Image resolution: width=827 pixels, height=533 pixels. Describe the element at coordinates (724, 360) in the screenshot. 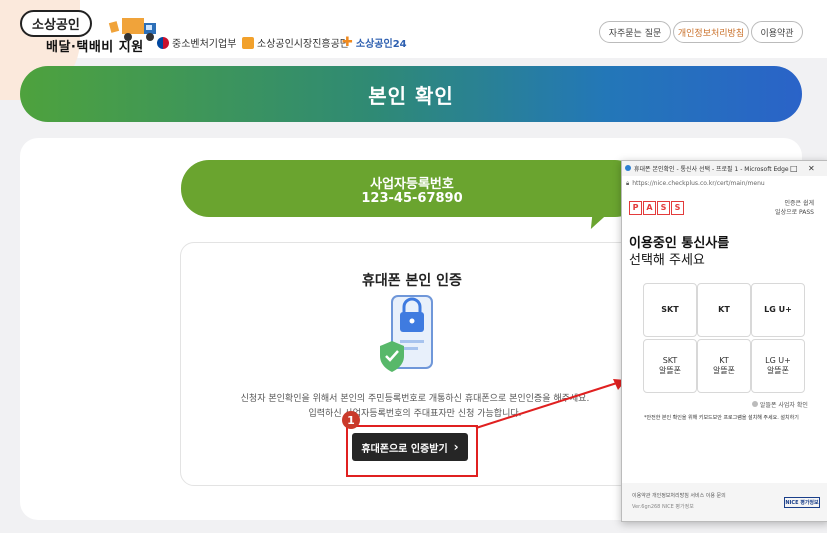

I see `mvno-kt-label: KT` at that location.